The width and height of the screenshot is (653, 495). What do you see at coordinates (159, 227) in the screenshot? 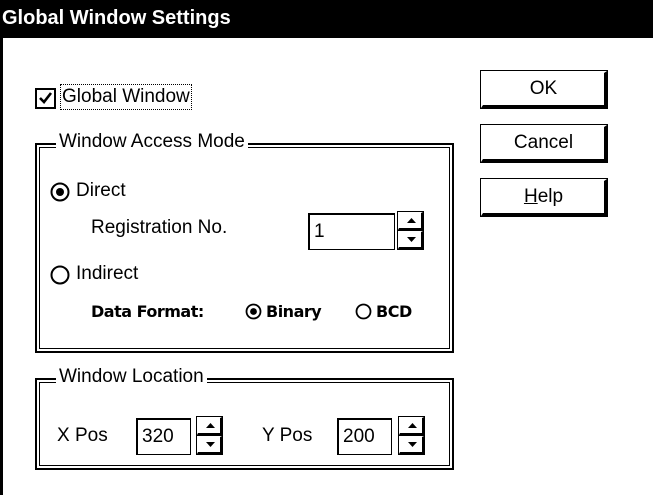
I see `registration-no-label: Registration No.` at bounding box center [159, 227].